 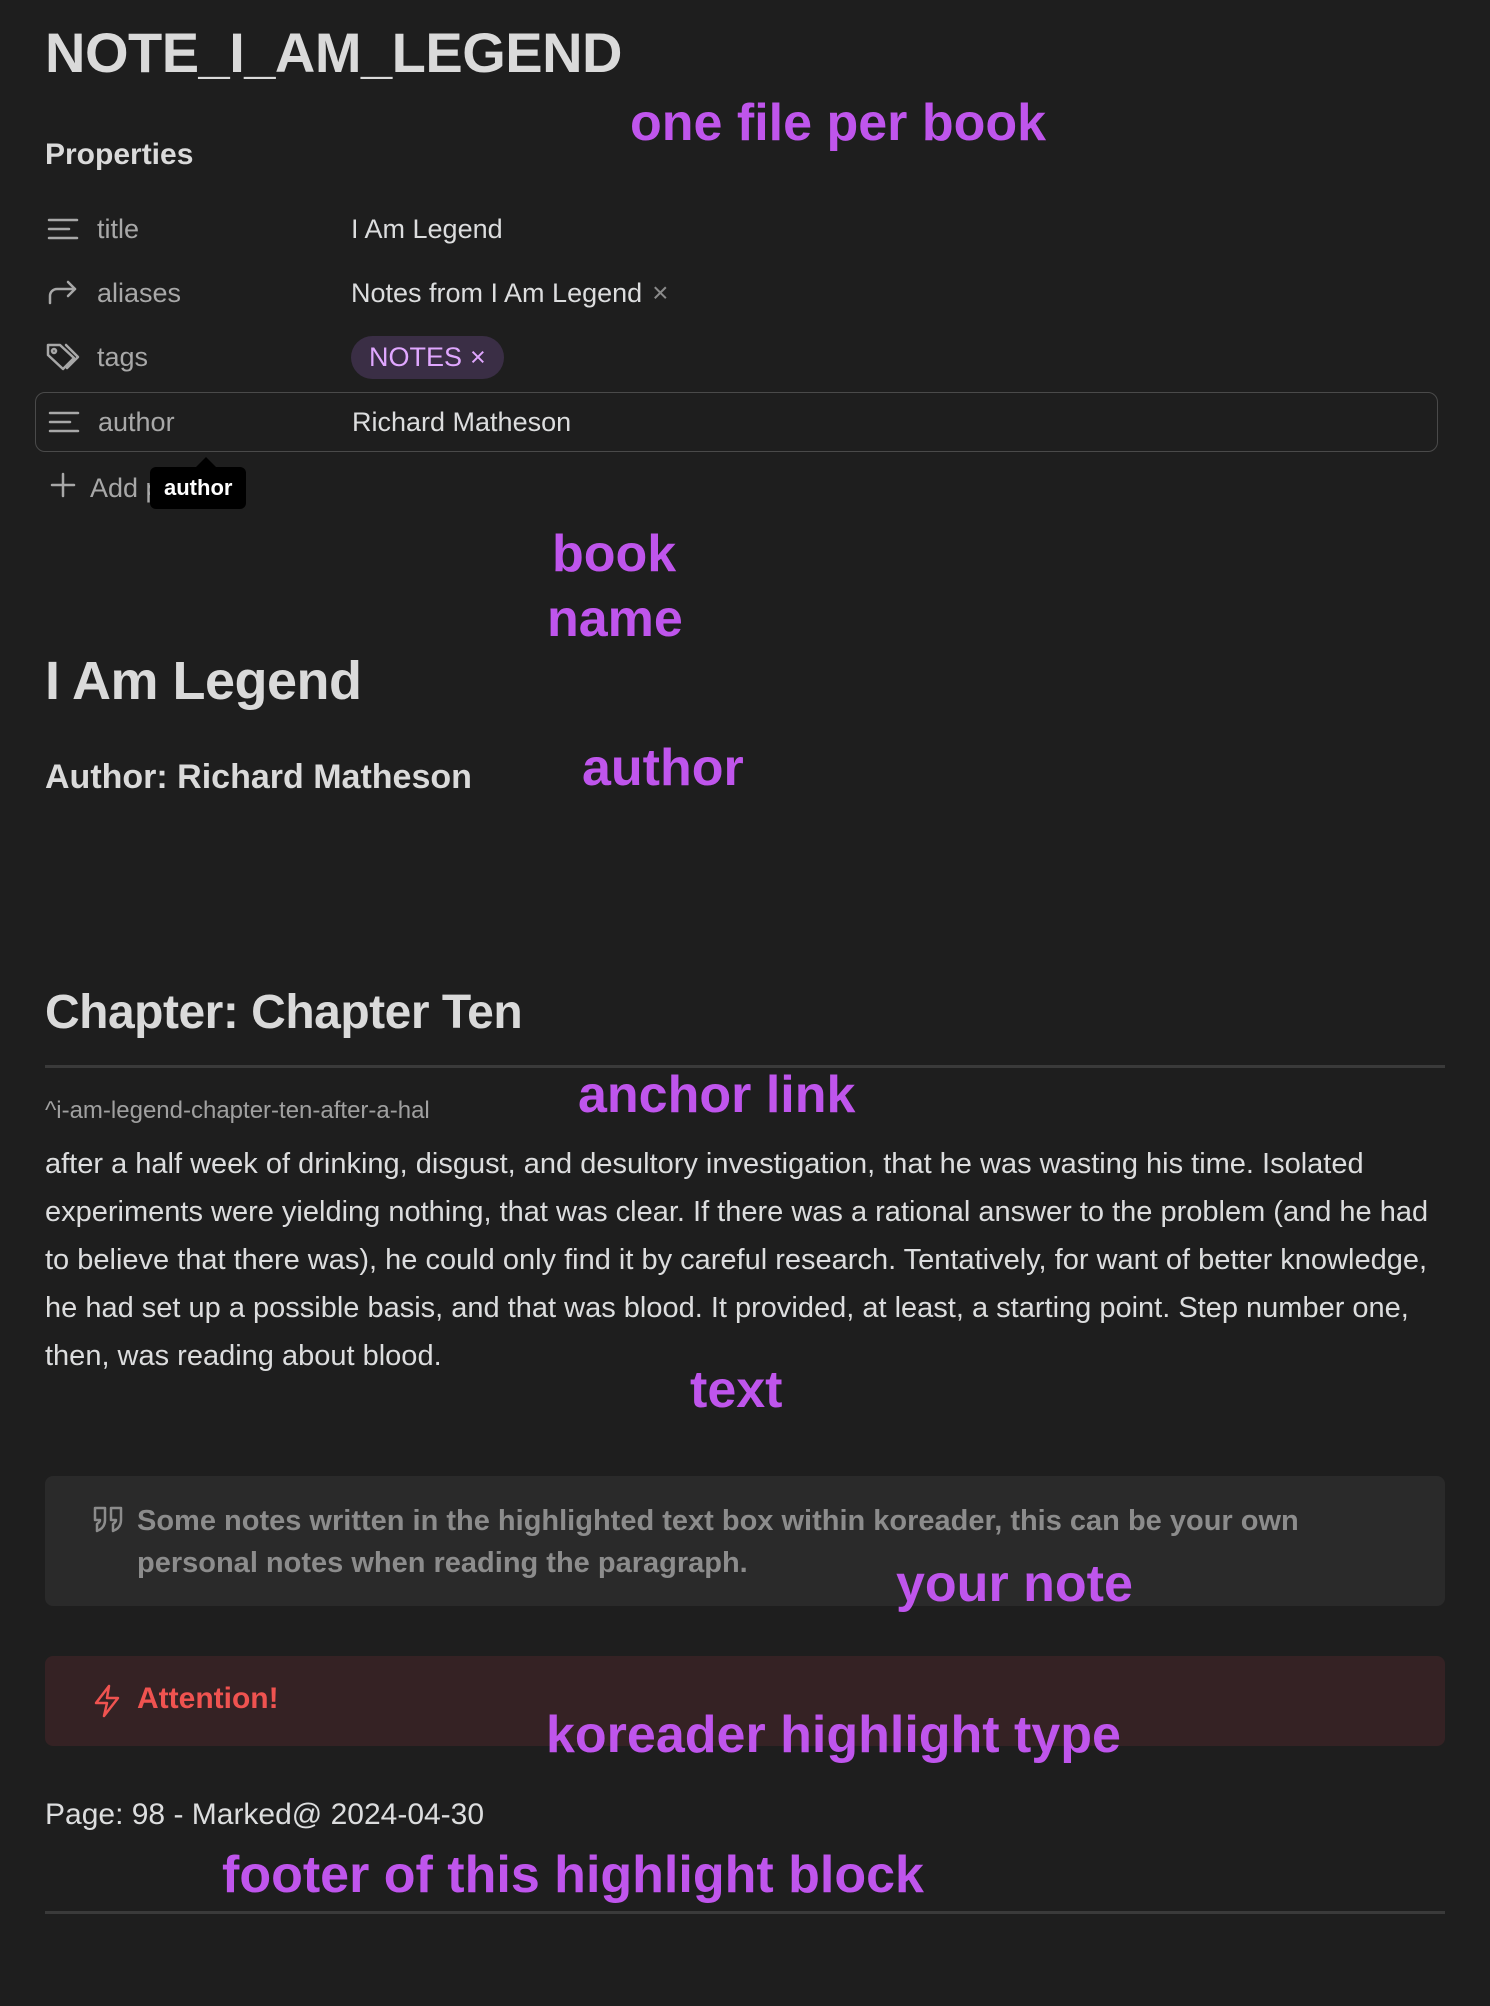 What do you see at coordinates (203, 681) in the screenshot?
I see `book-title-heading: I Am Legend` at bounding box center [203, 681].